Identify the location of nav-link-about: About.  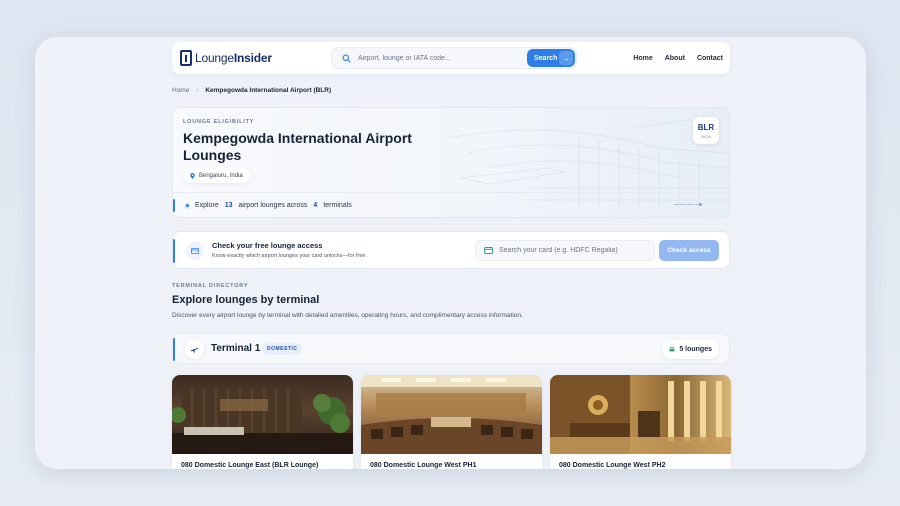
(675, 58).